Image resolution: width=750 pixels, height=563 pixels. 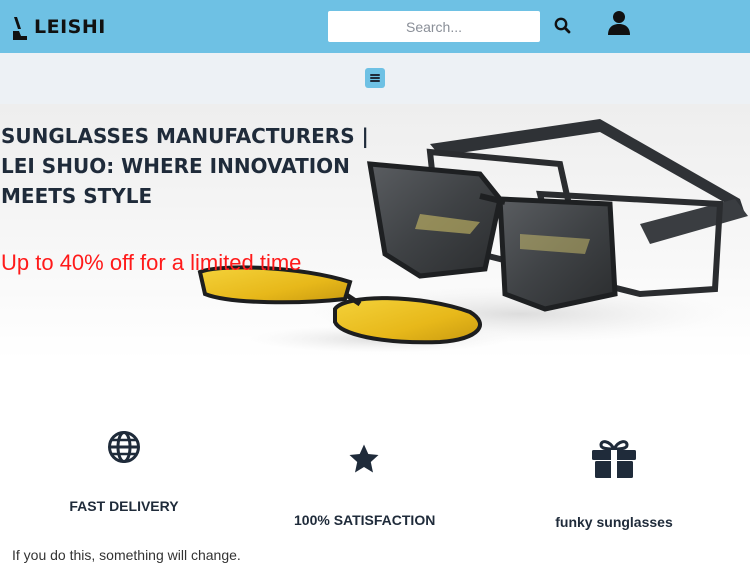 I want to click on feature-label: 100% SATISFACTION, so click(x=365, y=520).